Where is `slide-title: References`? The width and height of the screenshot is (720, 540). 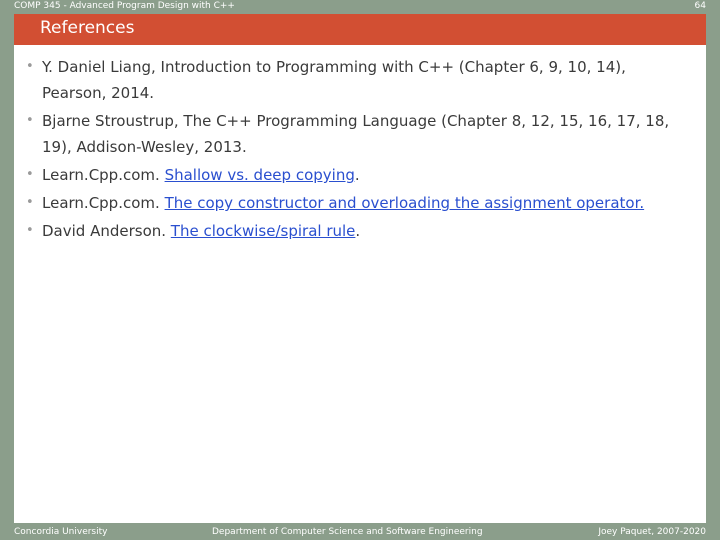 slide-title: References is located at coordinates (87, 28).